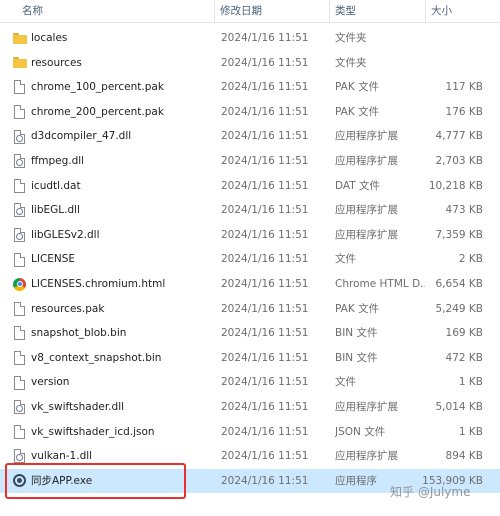 Image resolution: width=500 pixels, height=516 pixels. I want to click on file-name: chrome_100_percent.pak, so click(97, 87).